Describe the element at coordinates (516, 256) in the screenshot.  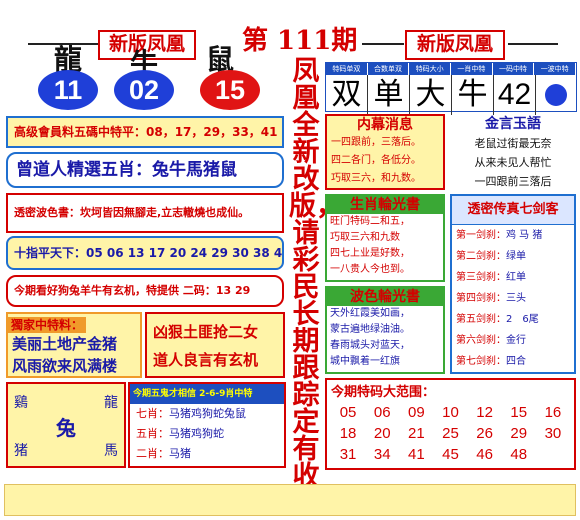
I see `sword-2-value: 绿单` at that location.